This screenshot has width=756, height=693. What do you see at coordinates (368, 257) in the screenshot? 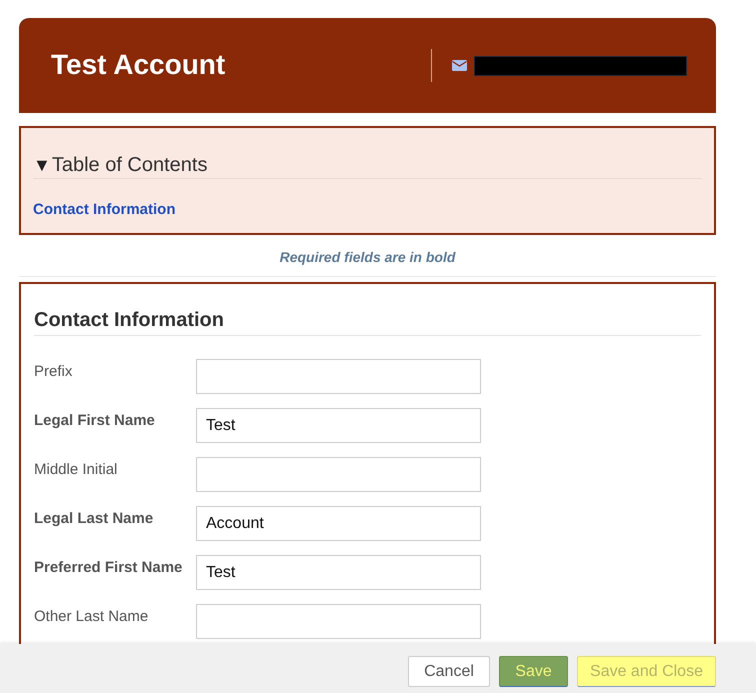
I see `required-note: Required fields are in bold` at bounding box center [368, 257].